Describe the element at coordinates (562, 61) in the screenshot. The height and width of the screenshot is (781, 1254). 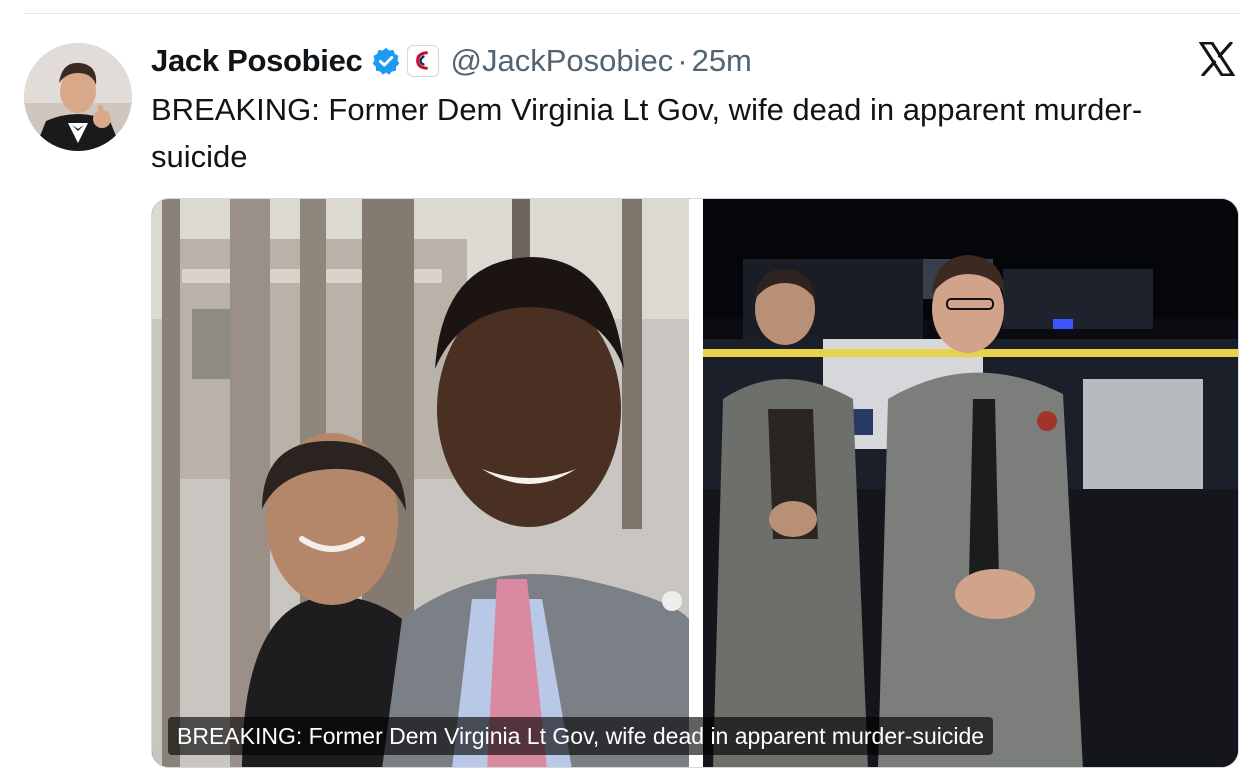
I see `handle: @JackPosobiec` at that location.